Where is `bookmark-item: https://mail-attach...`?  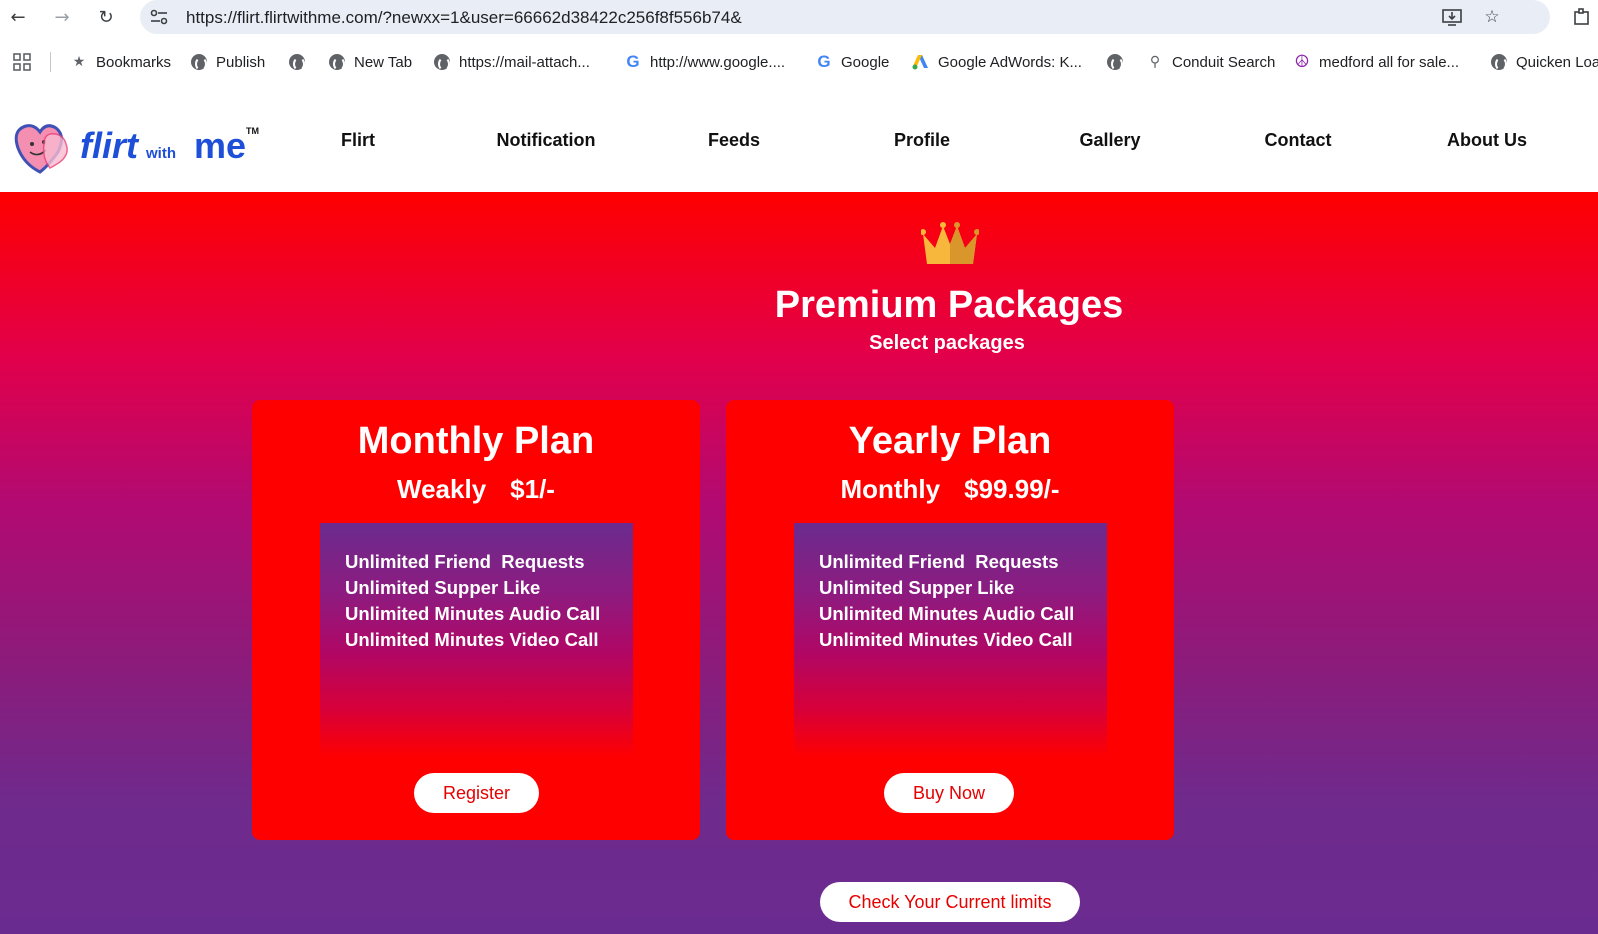
bookmark-item: https://mail-attach... is located at coordinates (511, 62).